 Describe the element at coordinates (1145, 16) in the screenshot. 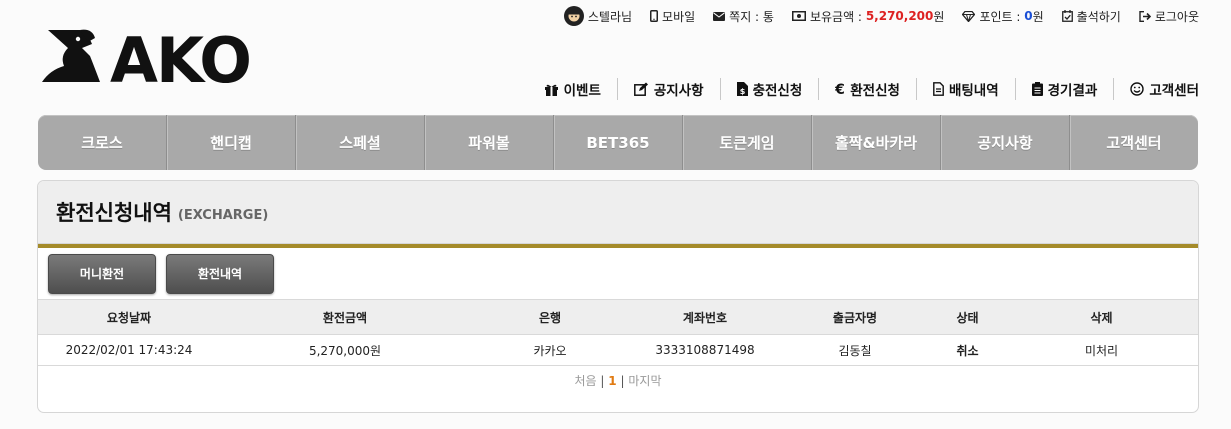

I see `logout-icon` at that location.